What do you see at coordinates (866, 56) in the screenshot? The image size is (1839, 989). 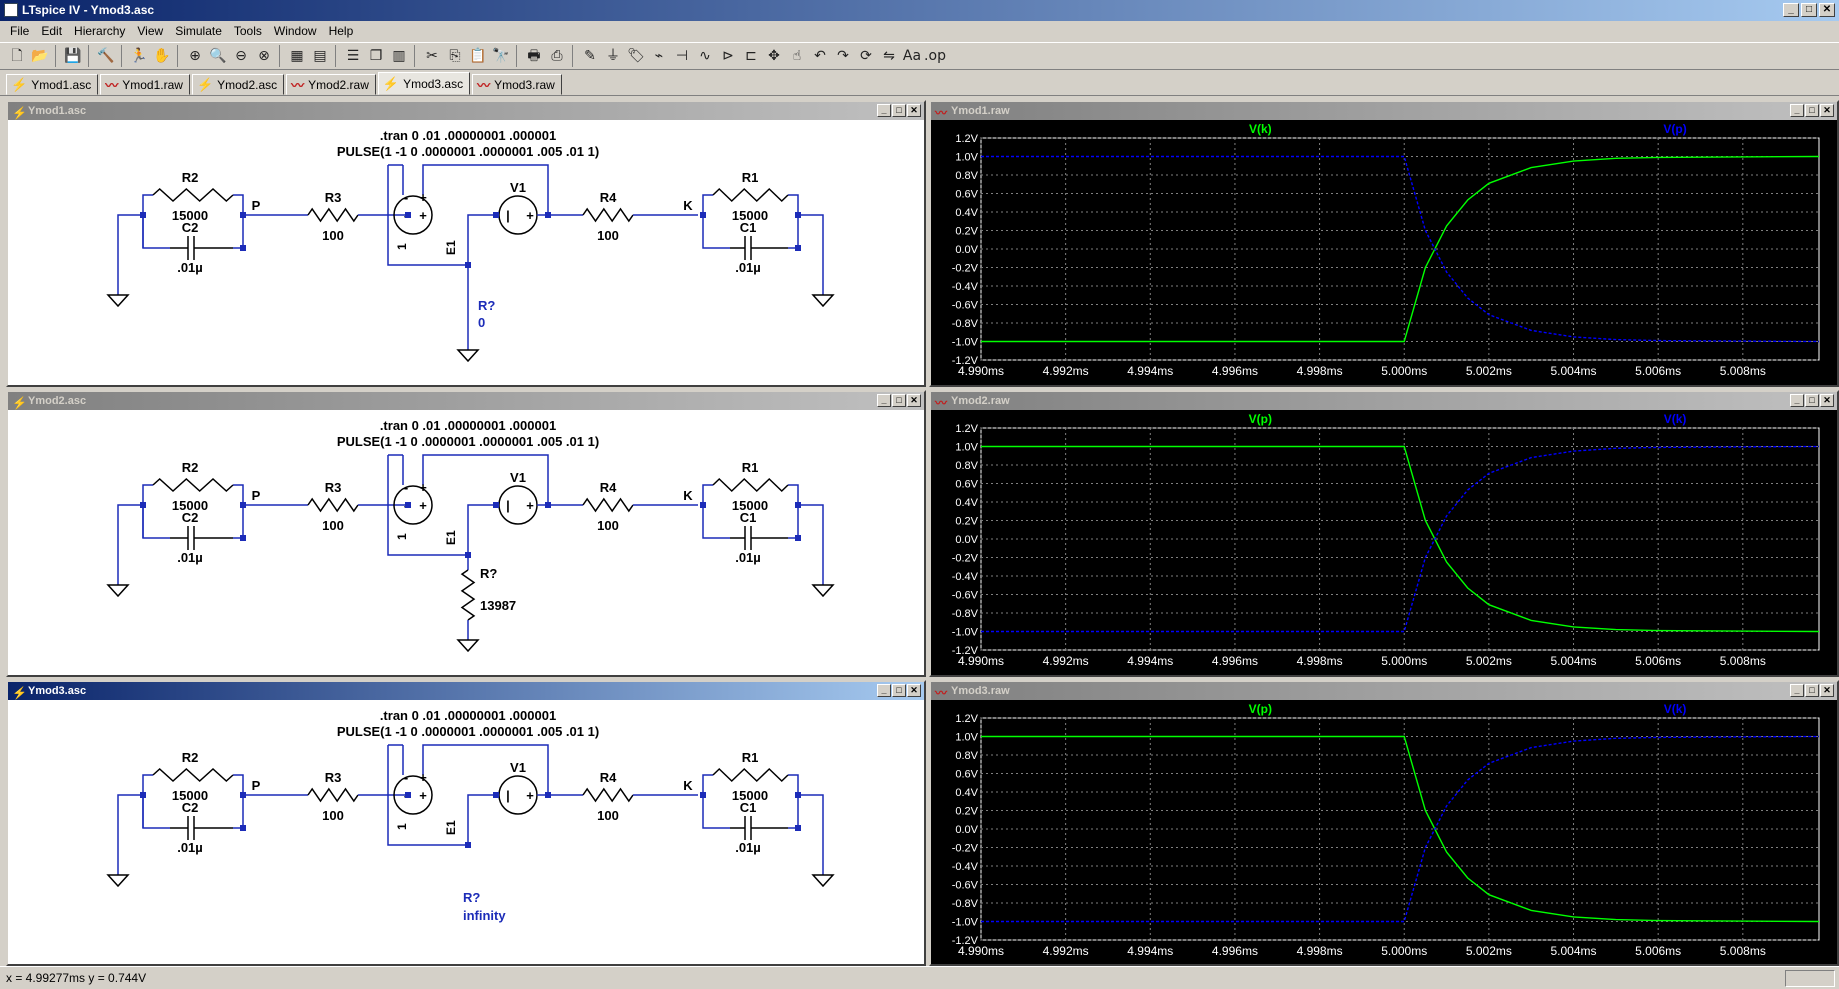 I see `rotate-icon: ⟳` at bounding box center [866, 56].